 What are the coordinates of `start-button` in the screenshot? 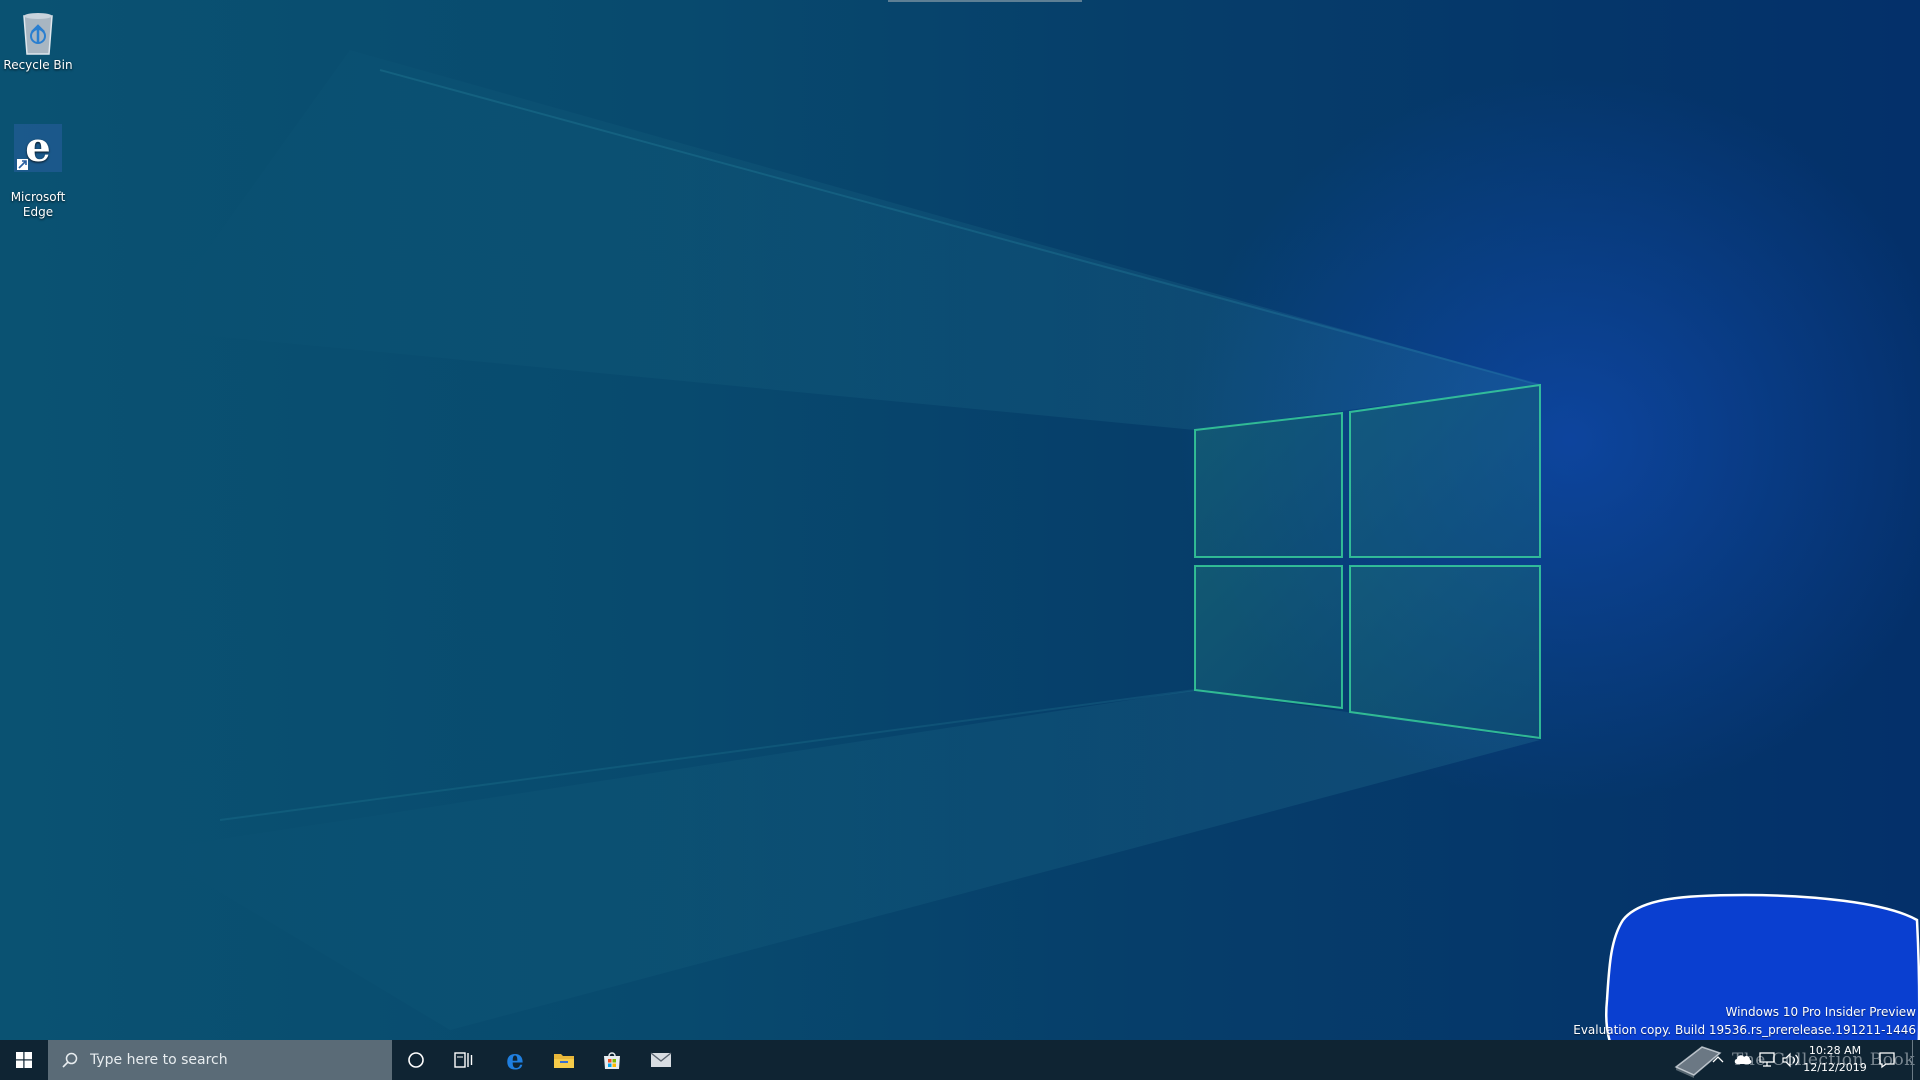 It's located at (24, 1060).